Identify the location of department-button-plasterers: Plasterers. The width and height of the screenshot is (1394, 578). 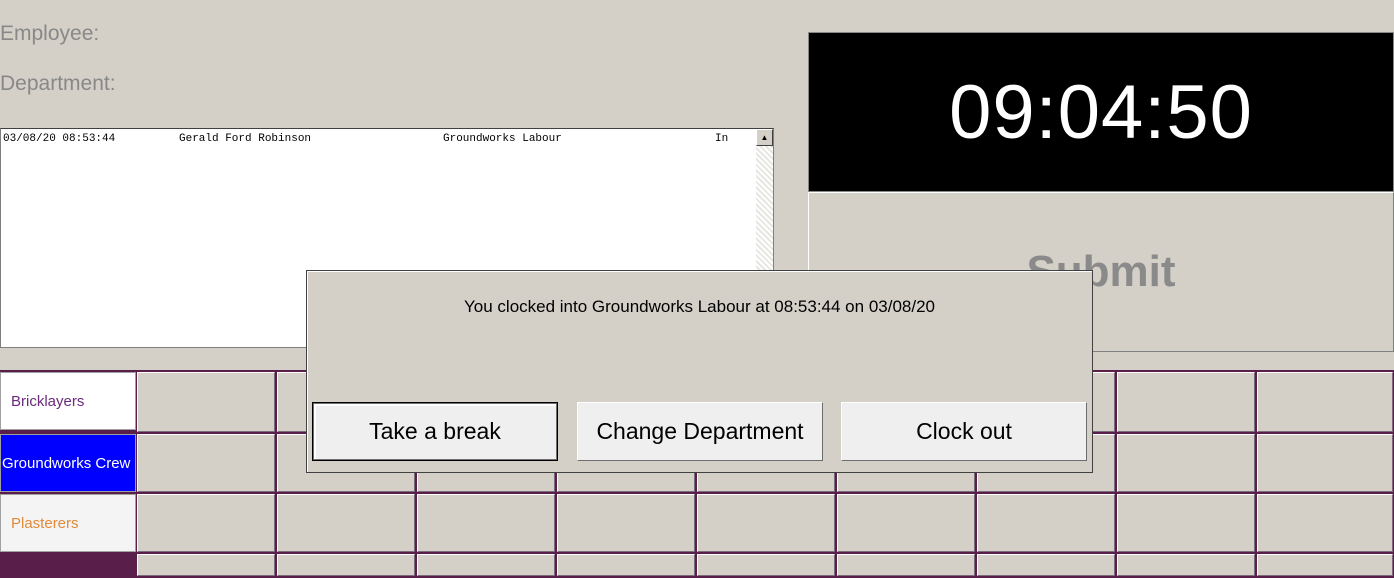
(68, 523).